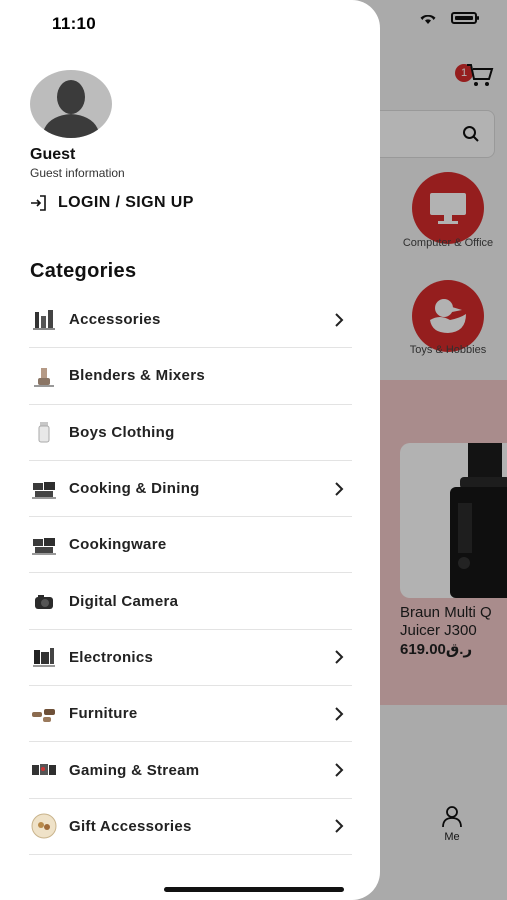 This screenshot has height=900, width=507. What do you see at coordinates (44, 826) in the screenshot?
I see `gift-thumb` at bounding box center [44, 826].